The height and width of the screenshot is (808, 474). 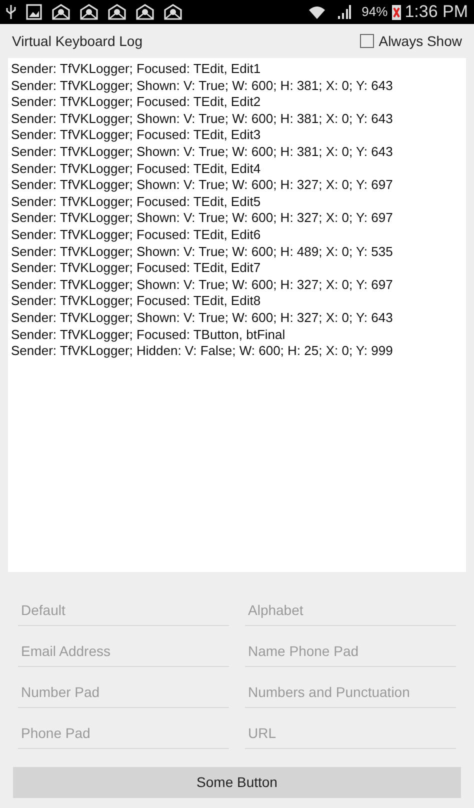 What do you see at coordinates (123, 605) in the screenshot?
I see `text-field: Default` at bounding box center [123, 605].